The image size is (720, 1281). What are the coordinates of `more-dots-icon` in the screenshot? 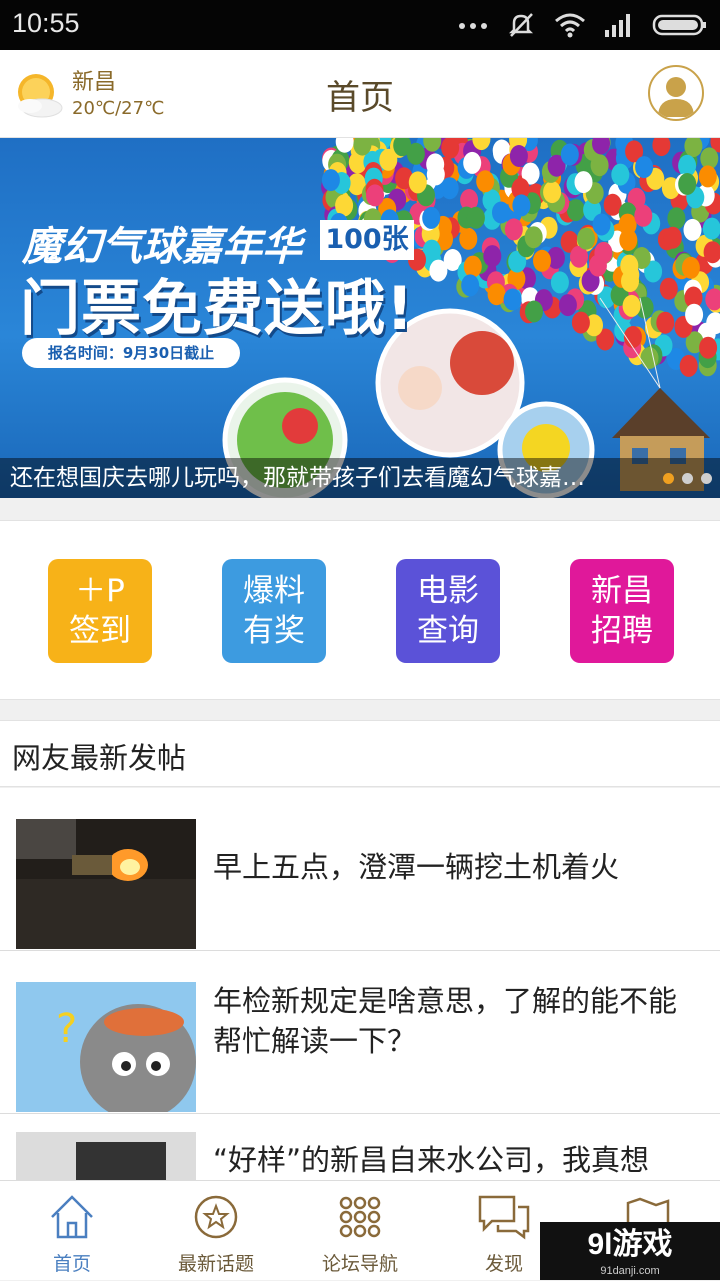 It's located at (473, 25).